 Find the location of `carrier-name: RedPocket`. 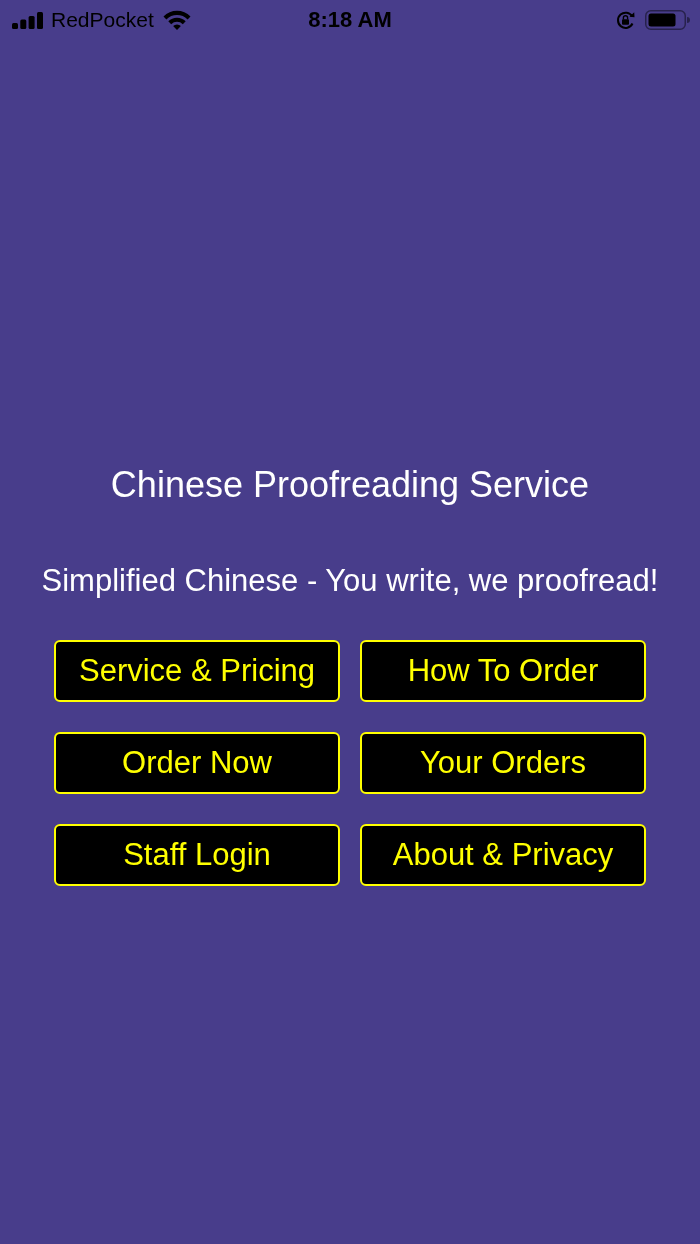

carrier-name: RedPocket is located at coordinates (102, 20).